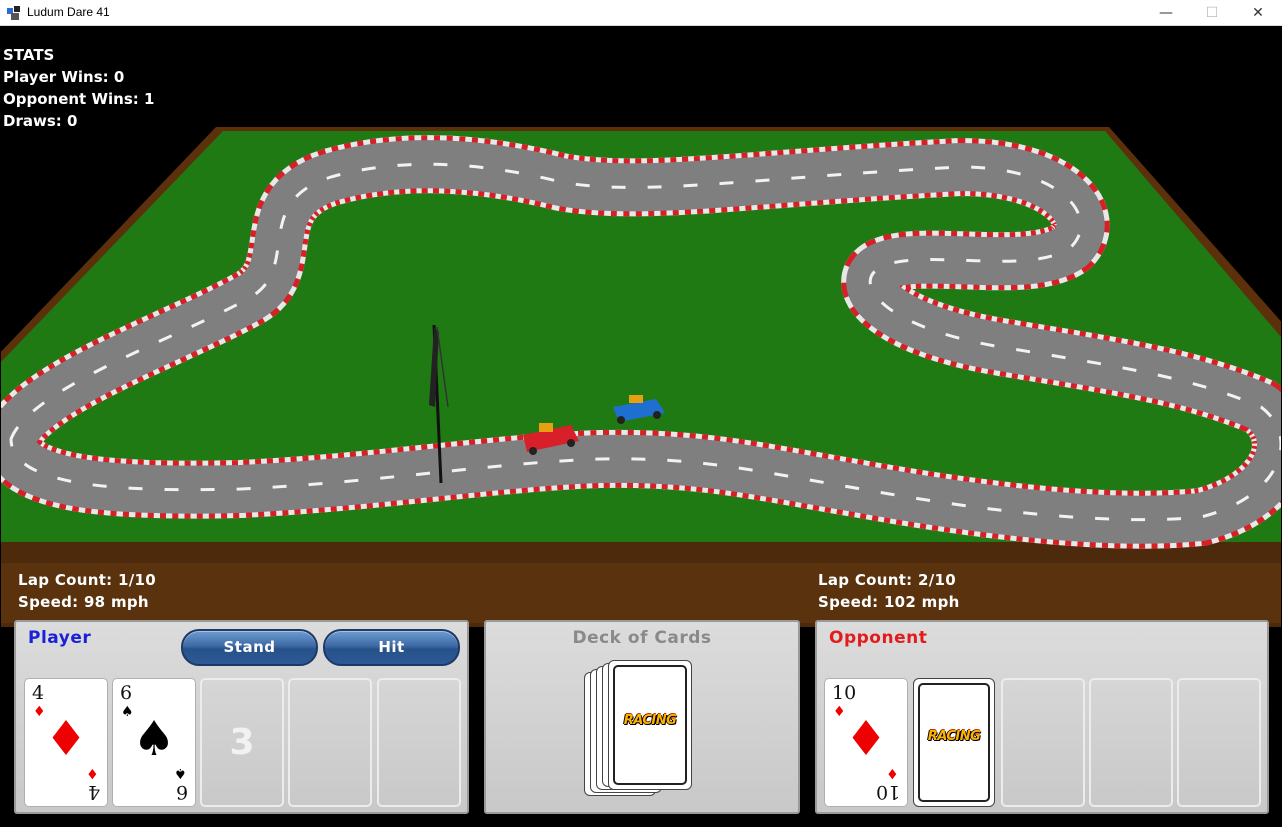 The height and width of the screenshot is (827, 1282). Describe the element at coordinates (249, 647) in the screenshot. I see `stand-button: Stand` at that location.